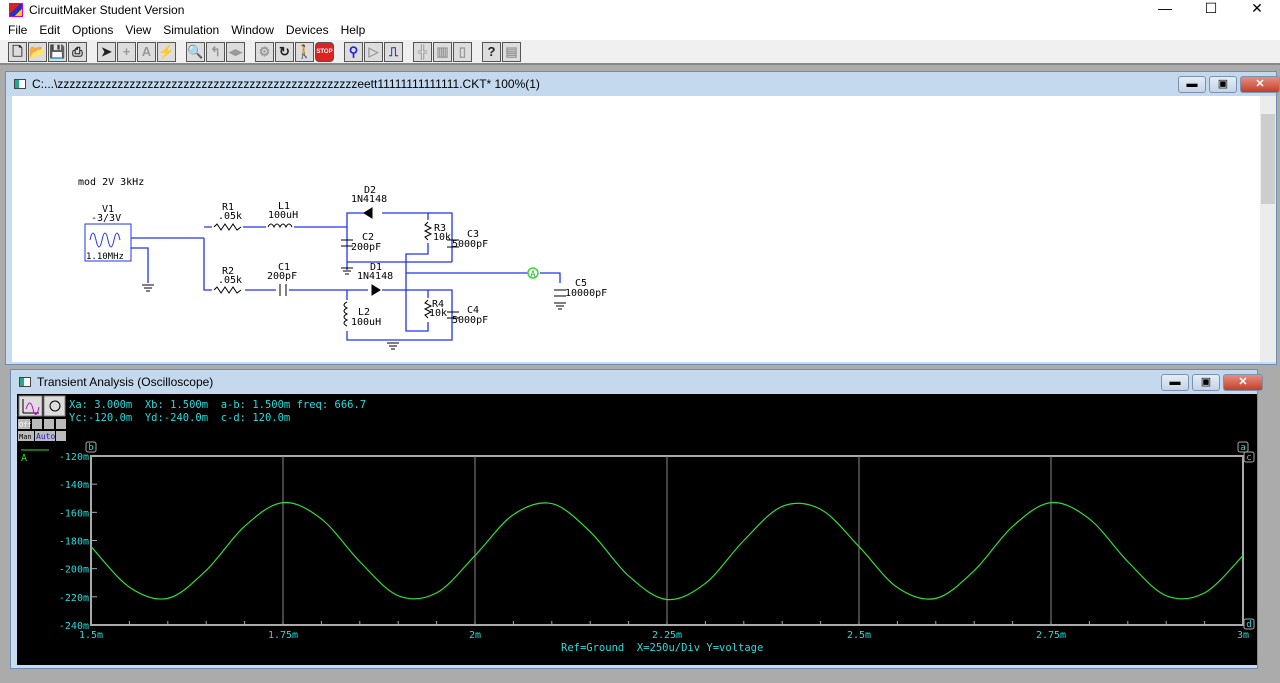 The height and width of the screenshot is (683, 1280). Describe the element at coordinates (662, 648) in the screenshot. I see `scope-footer: Ref=Ground X=250u/Div Y=voltage` at that location.